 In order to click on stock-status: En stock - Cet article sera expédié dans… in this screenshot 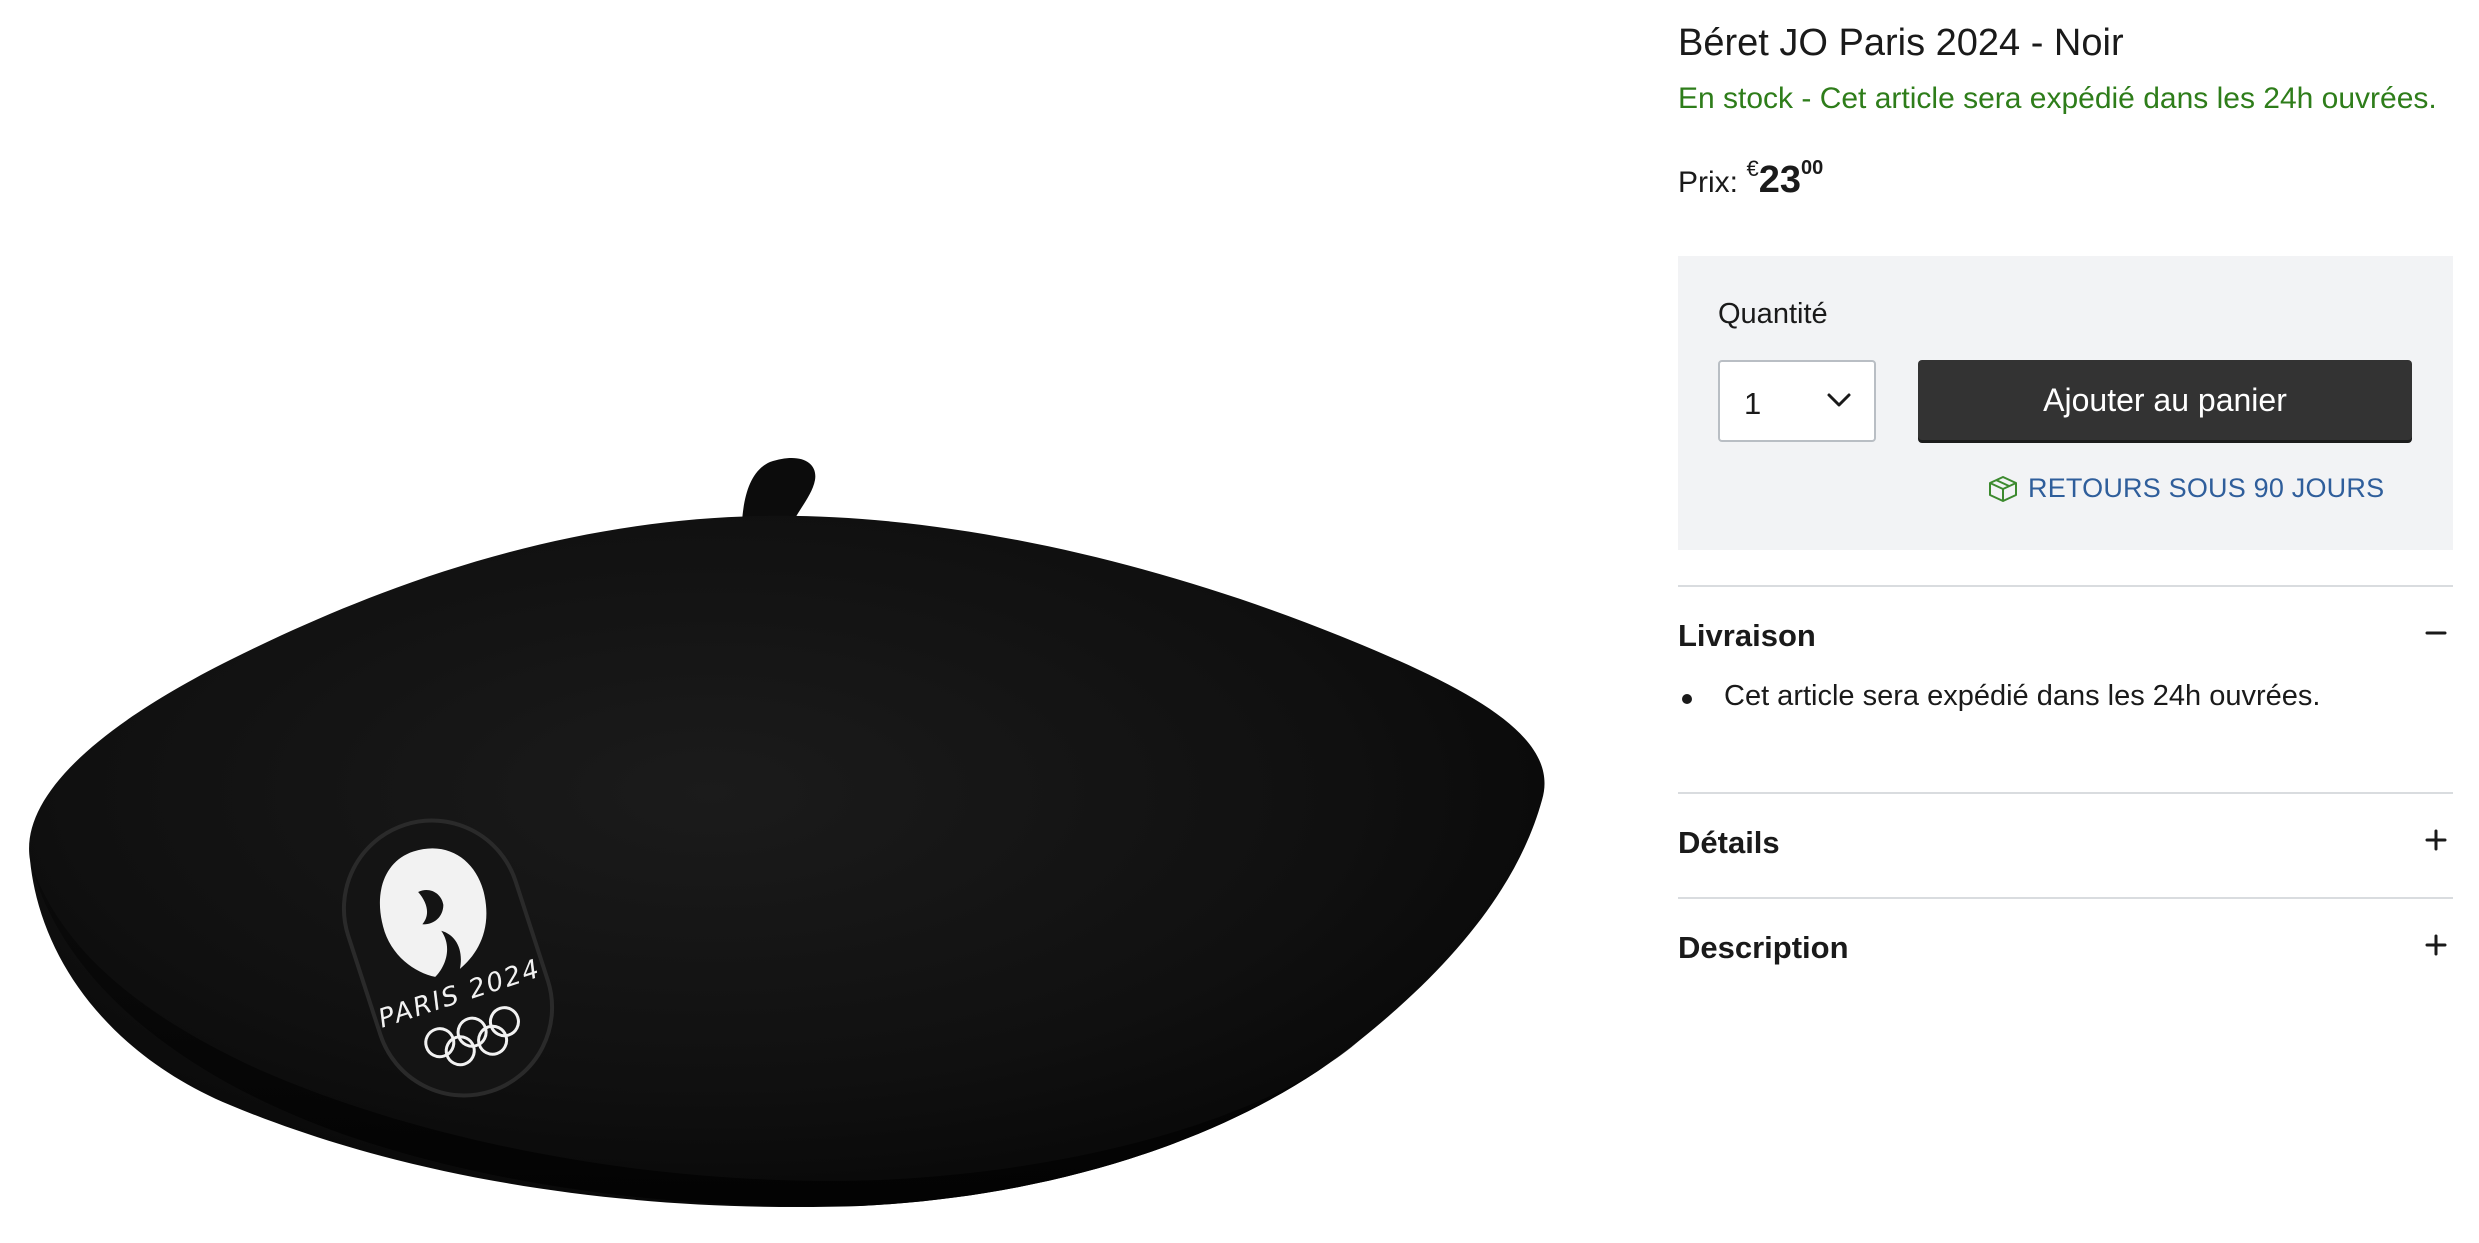, I will do `click(2057, 98)`.